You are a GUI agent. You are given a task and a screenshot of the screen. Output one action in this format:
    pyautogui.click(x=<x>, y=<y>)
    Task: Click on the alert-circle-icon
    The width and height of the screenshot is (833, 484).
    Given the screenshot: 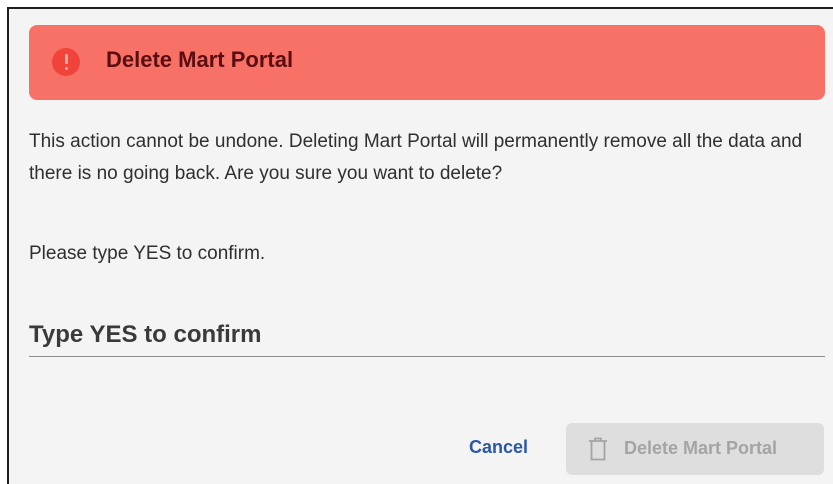 What is the action you would take?
    pyautogui.click(x=66, y=62)
    